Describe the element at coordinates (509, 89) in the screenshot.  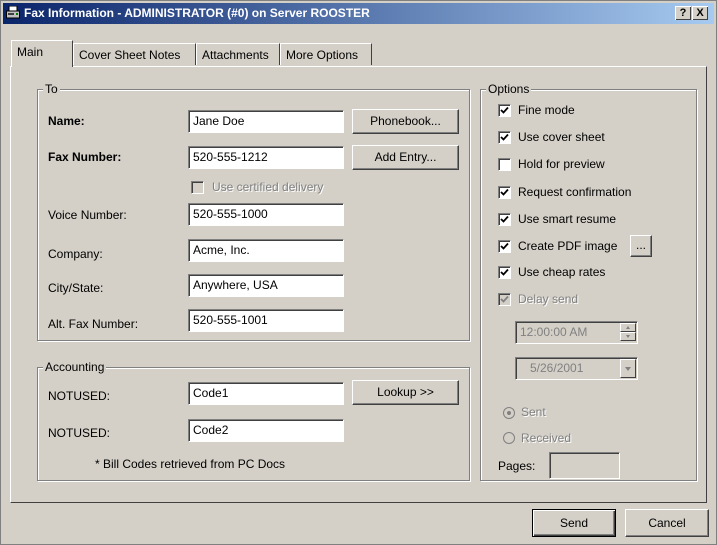
I see `options-group-label: Options` at that location.